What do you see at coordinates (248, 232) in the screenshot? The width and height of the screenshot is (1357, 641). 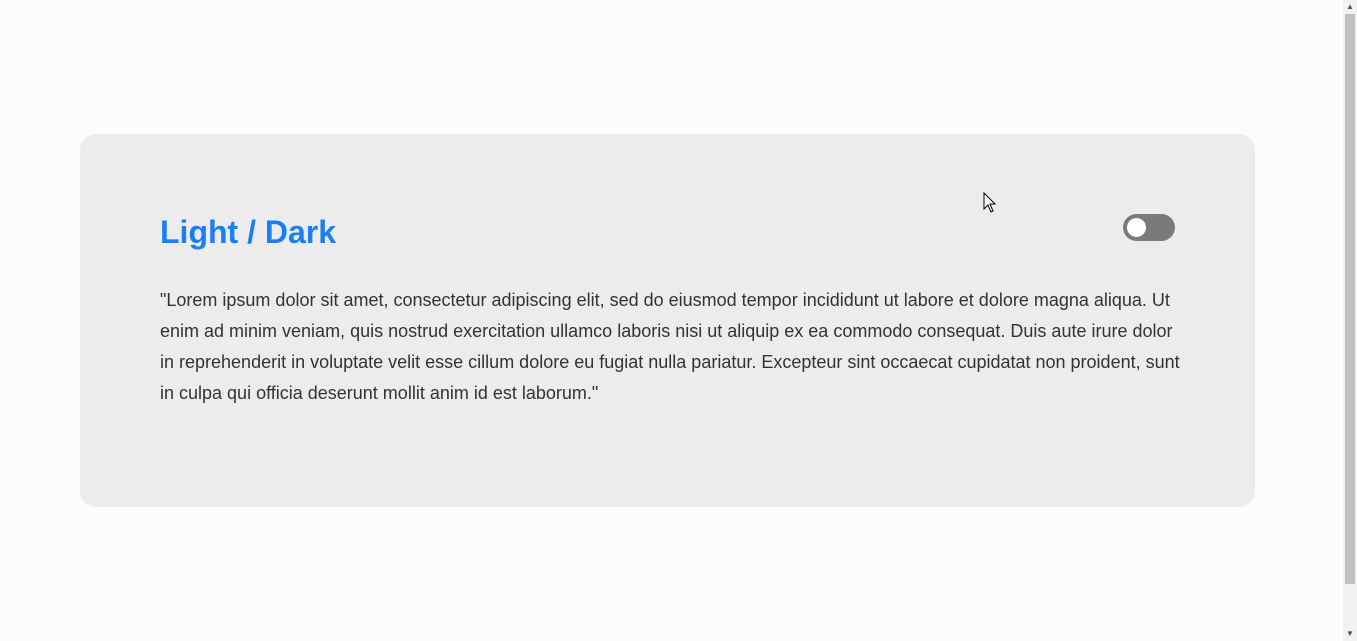 I see `card-title: Light / Dark` at bounding box center [248, 232].